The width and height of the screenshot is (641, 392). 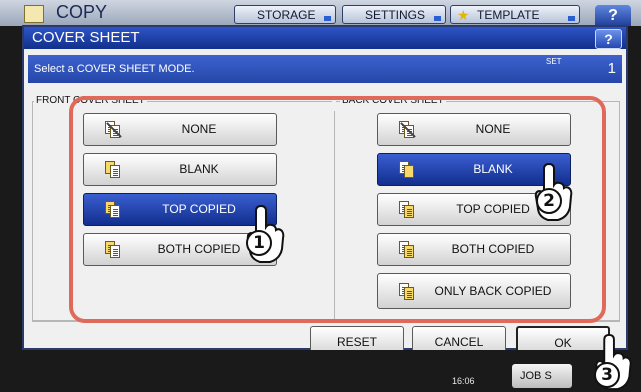 I want to click on template-label: TEMPLATE, so click(x=508, y=15).